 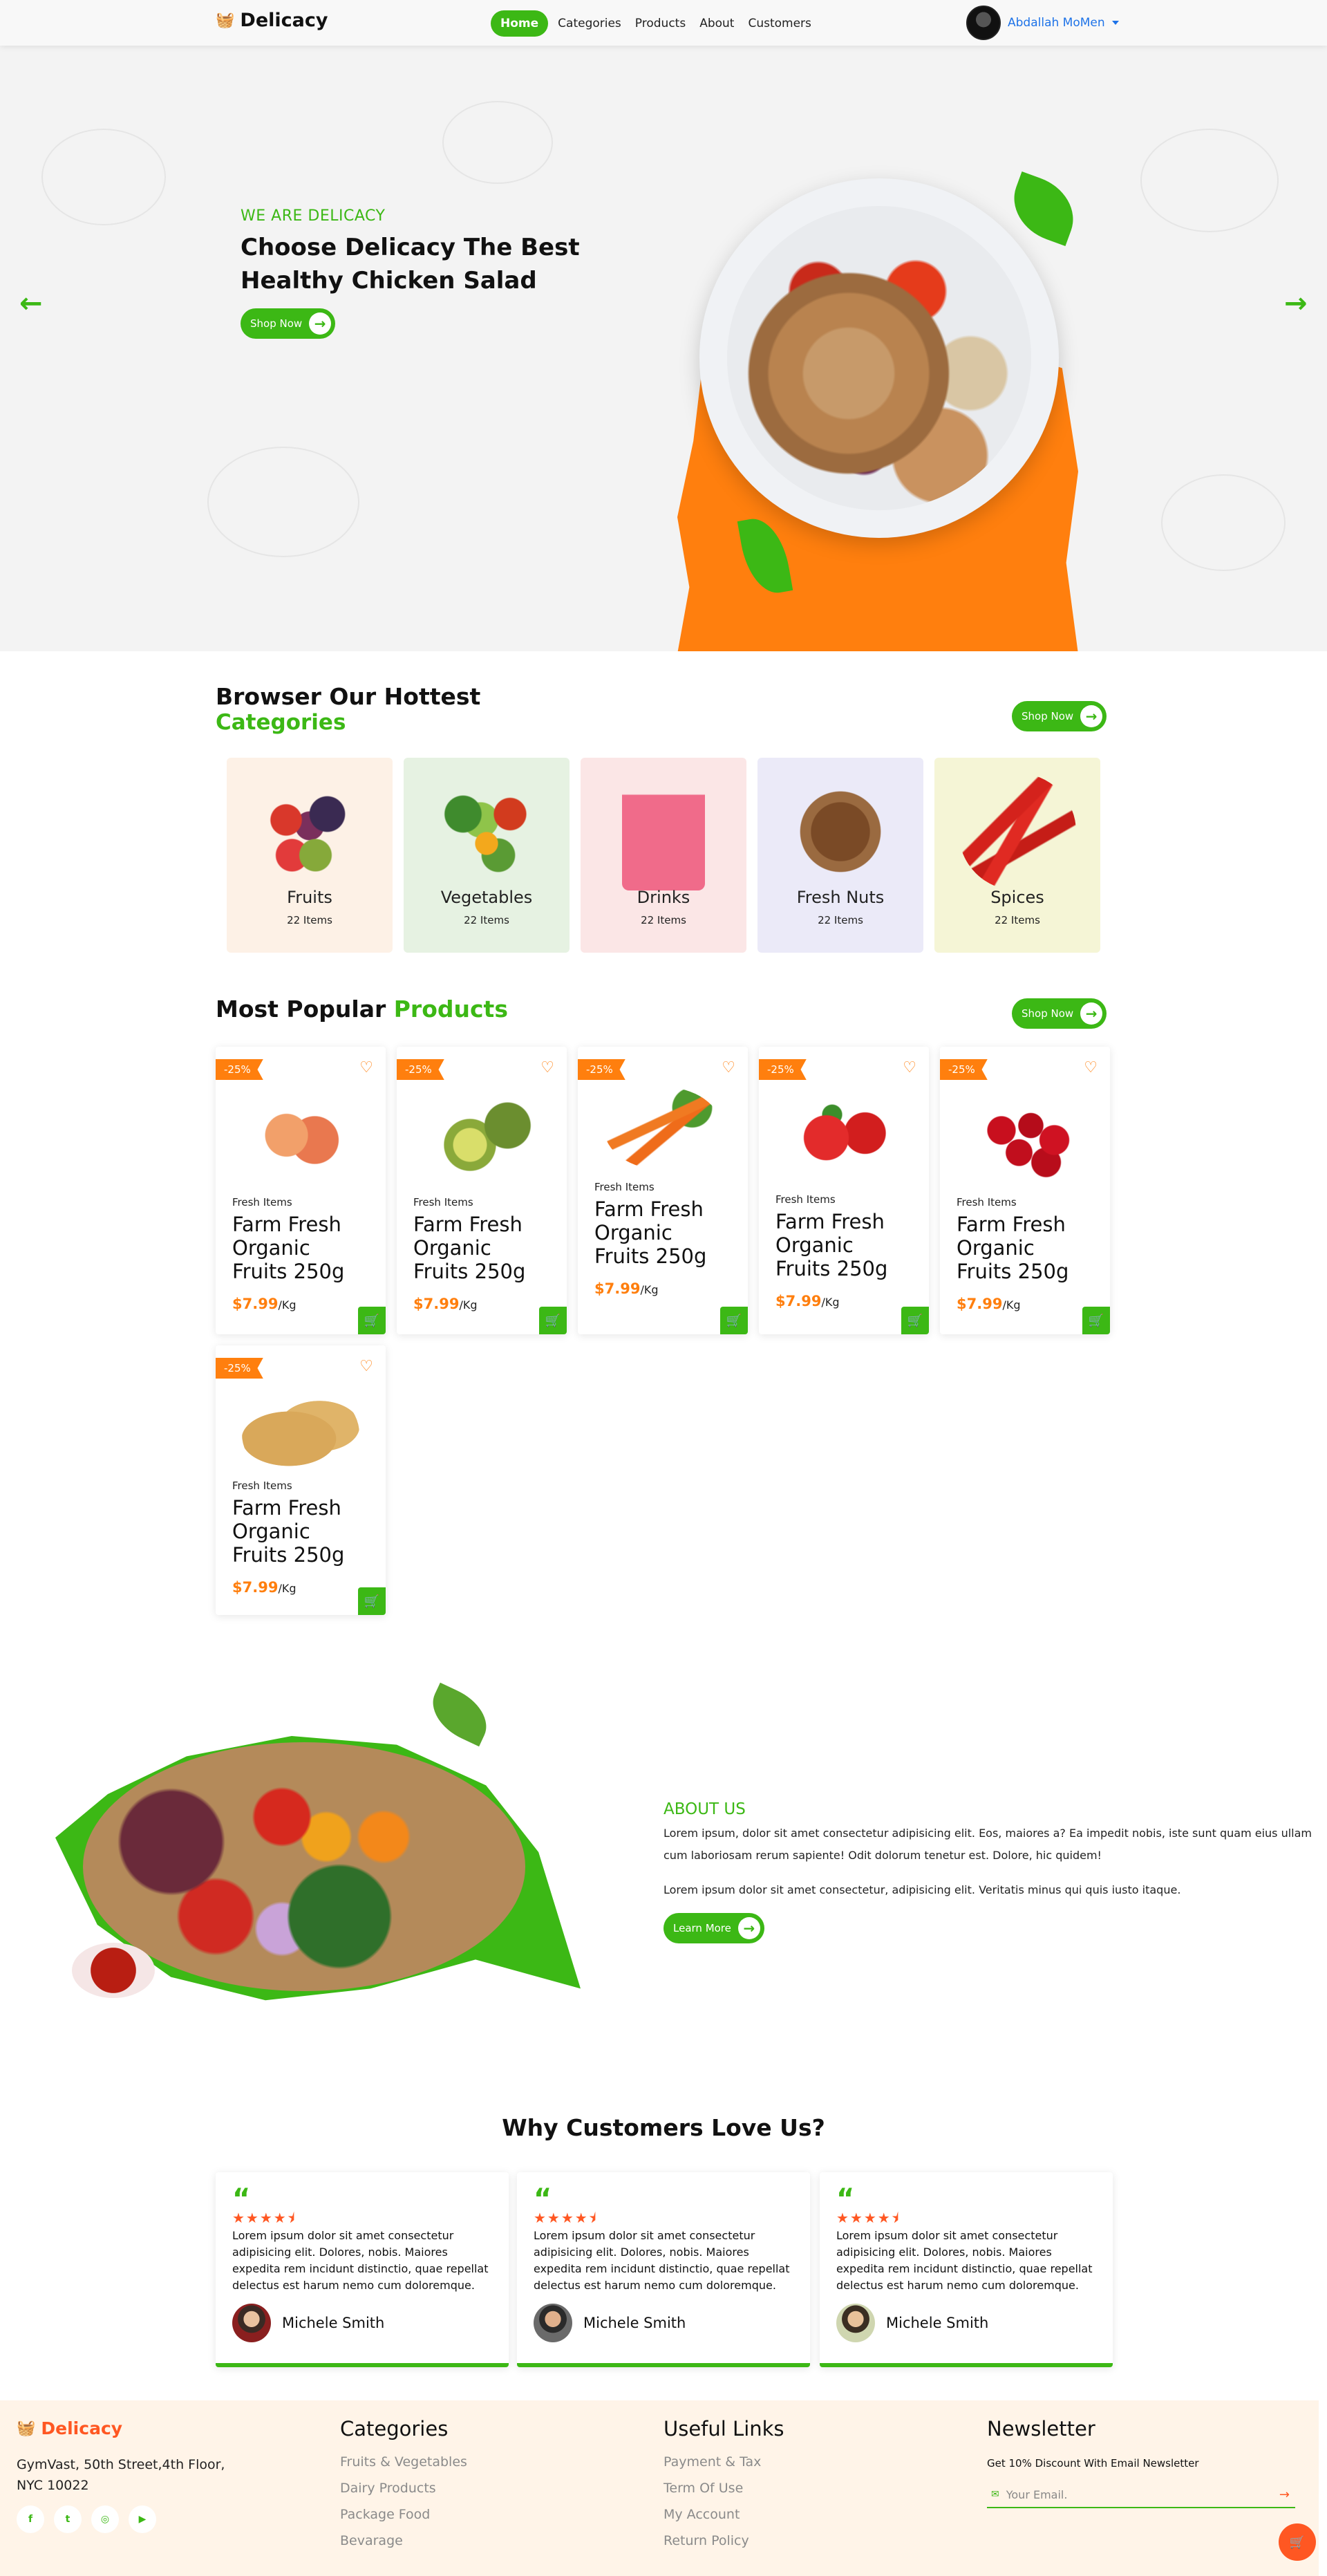 I want to click on footer-useful-link: Return Policy, so click(x=707, y=2540).